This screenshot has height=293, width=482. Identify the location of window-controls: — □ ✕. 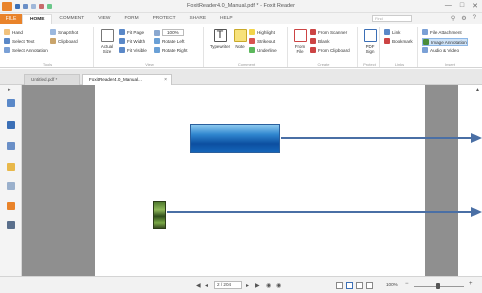
(461, 6).